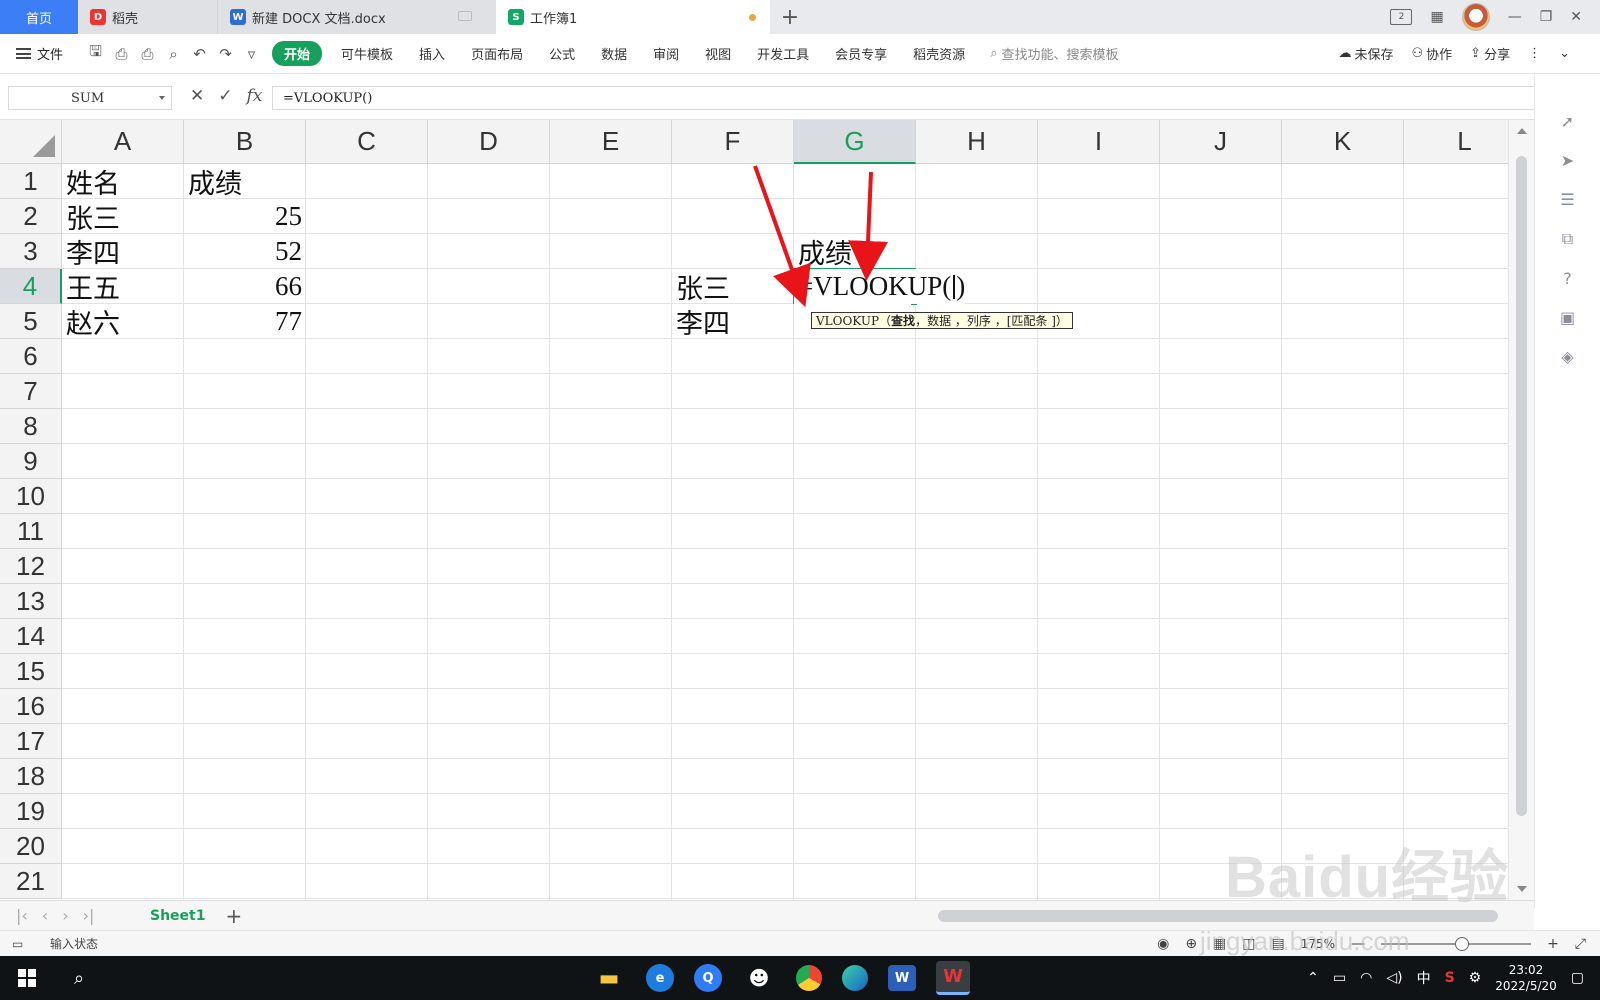 This screenshot has height=1000, width=1600. Describe the element at coordinates (1432, 53) in the screenshot. I see `collab-button: ⚇ 协作` at that location.